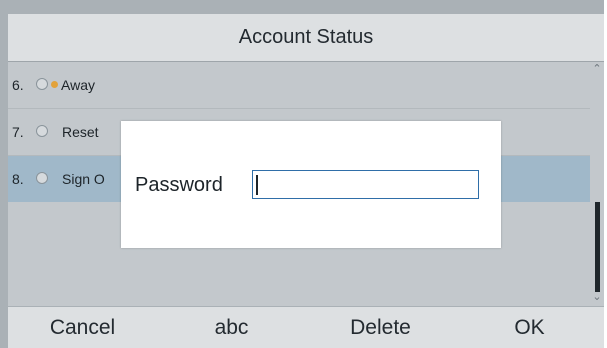  Describe the element at coordinates (83, 179) in the screenshot. I see `list-item-label: Sign O` at that location.